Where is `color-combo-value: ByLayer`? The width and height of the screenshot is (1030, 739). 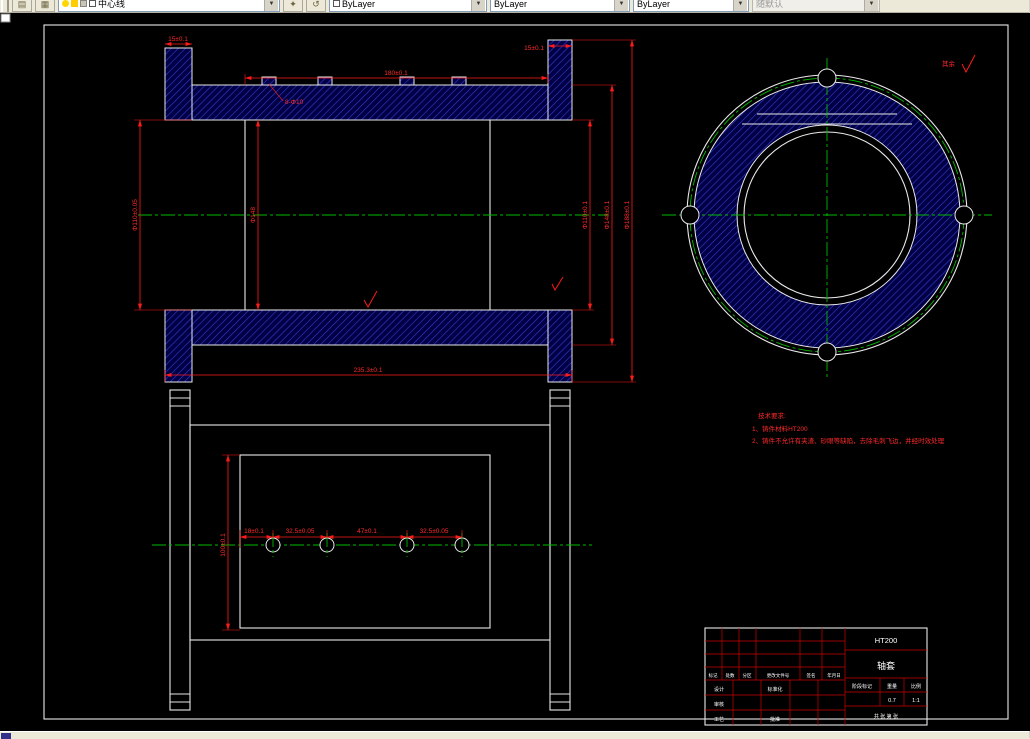
color-combo-value: ByLayer is located at coordinates (359, 4).